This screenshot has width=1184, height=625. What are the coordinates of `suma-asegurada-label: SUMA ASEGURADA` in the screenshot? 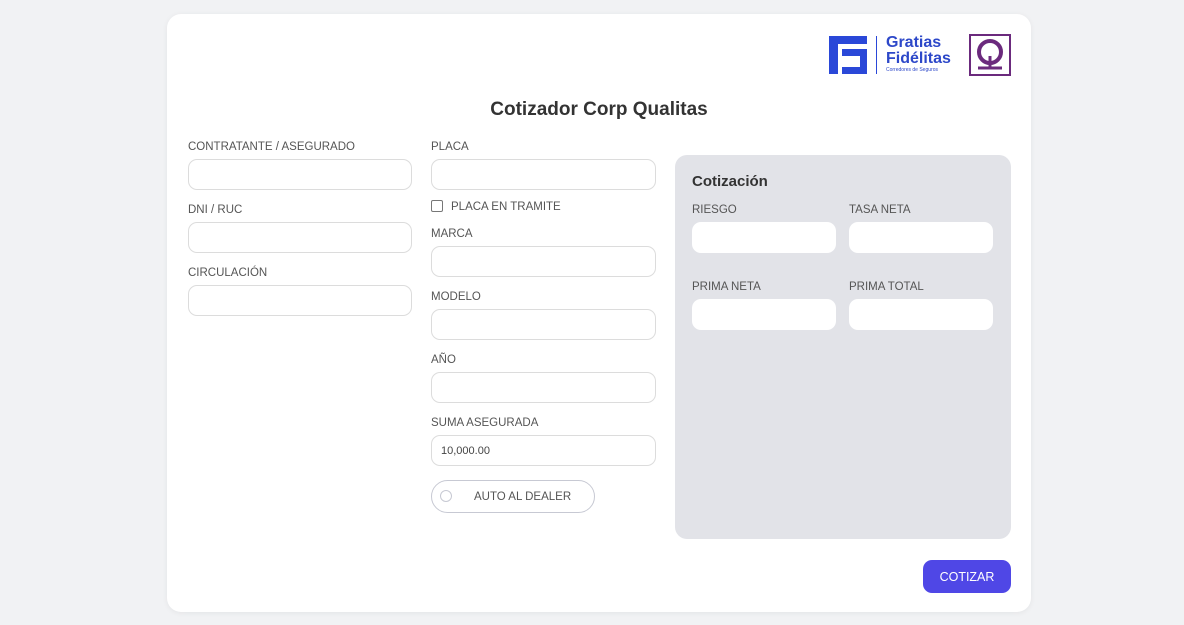 It's located at (485, 423).